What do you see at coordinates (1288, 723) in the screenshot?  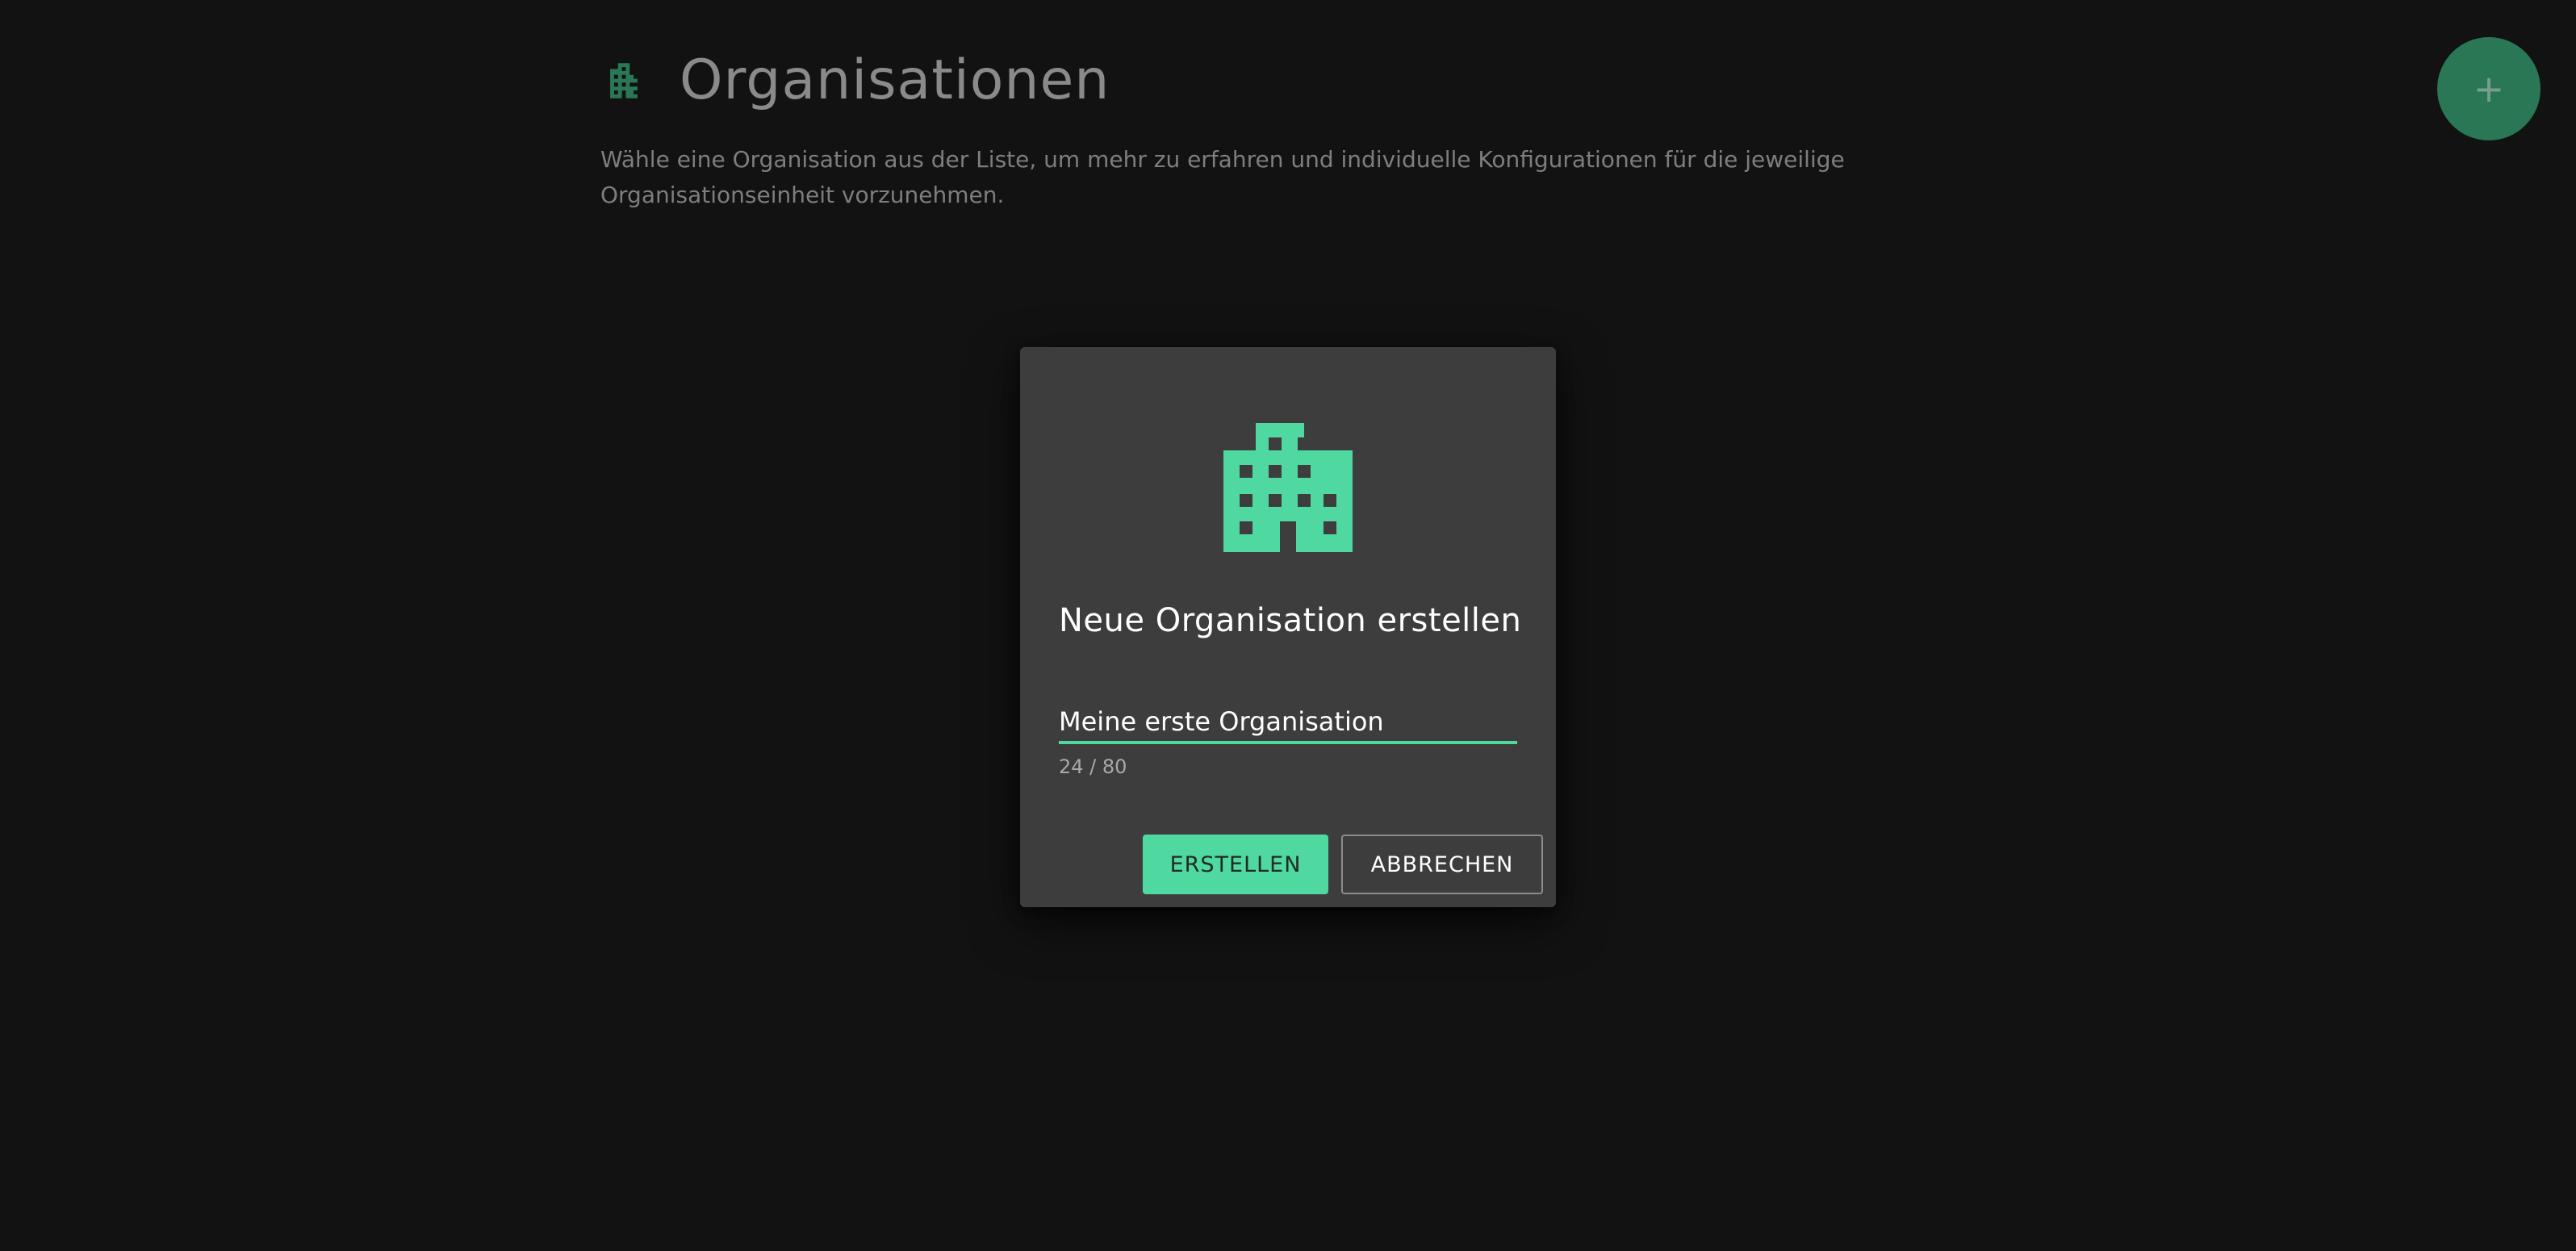 I see `organisation-name-input` at bounding box center [1288, 723].